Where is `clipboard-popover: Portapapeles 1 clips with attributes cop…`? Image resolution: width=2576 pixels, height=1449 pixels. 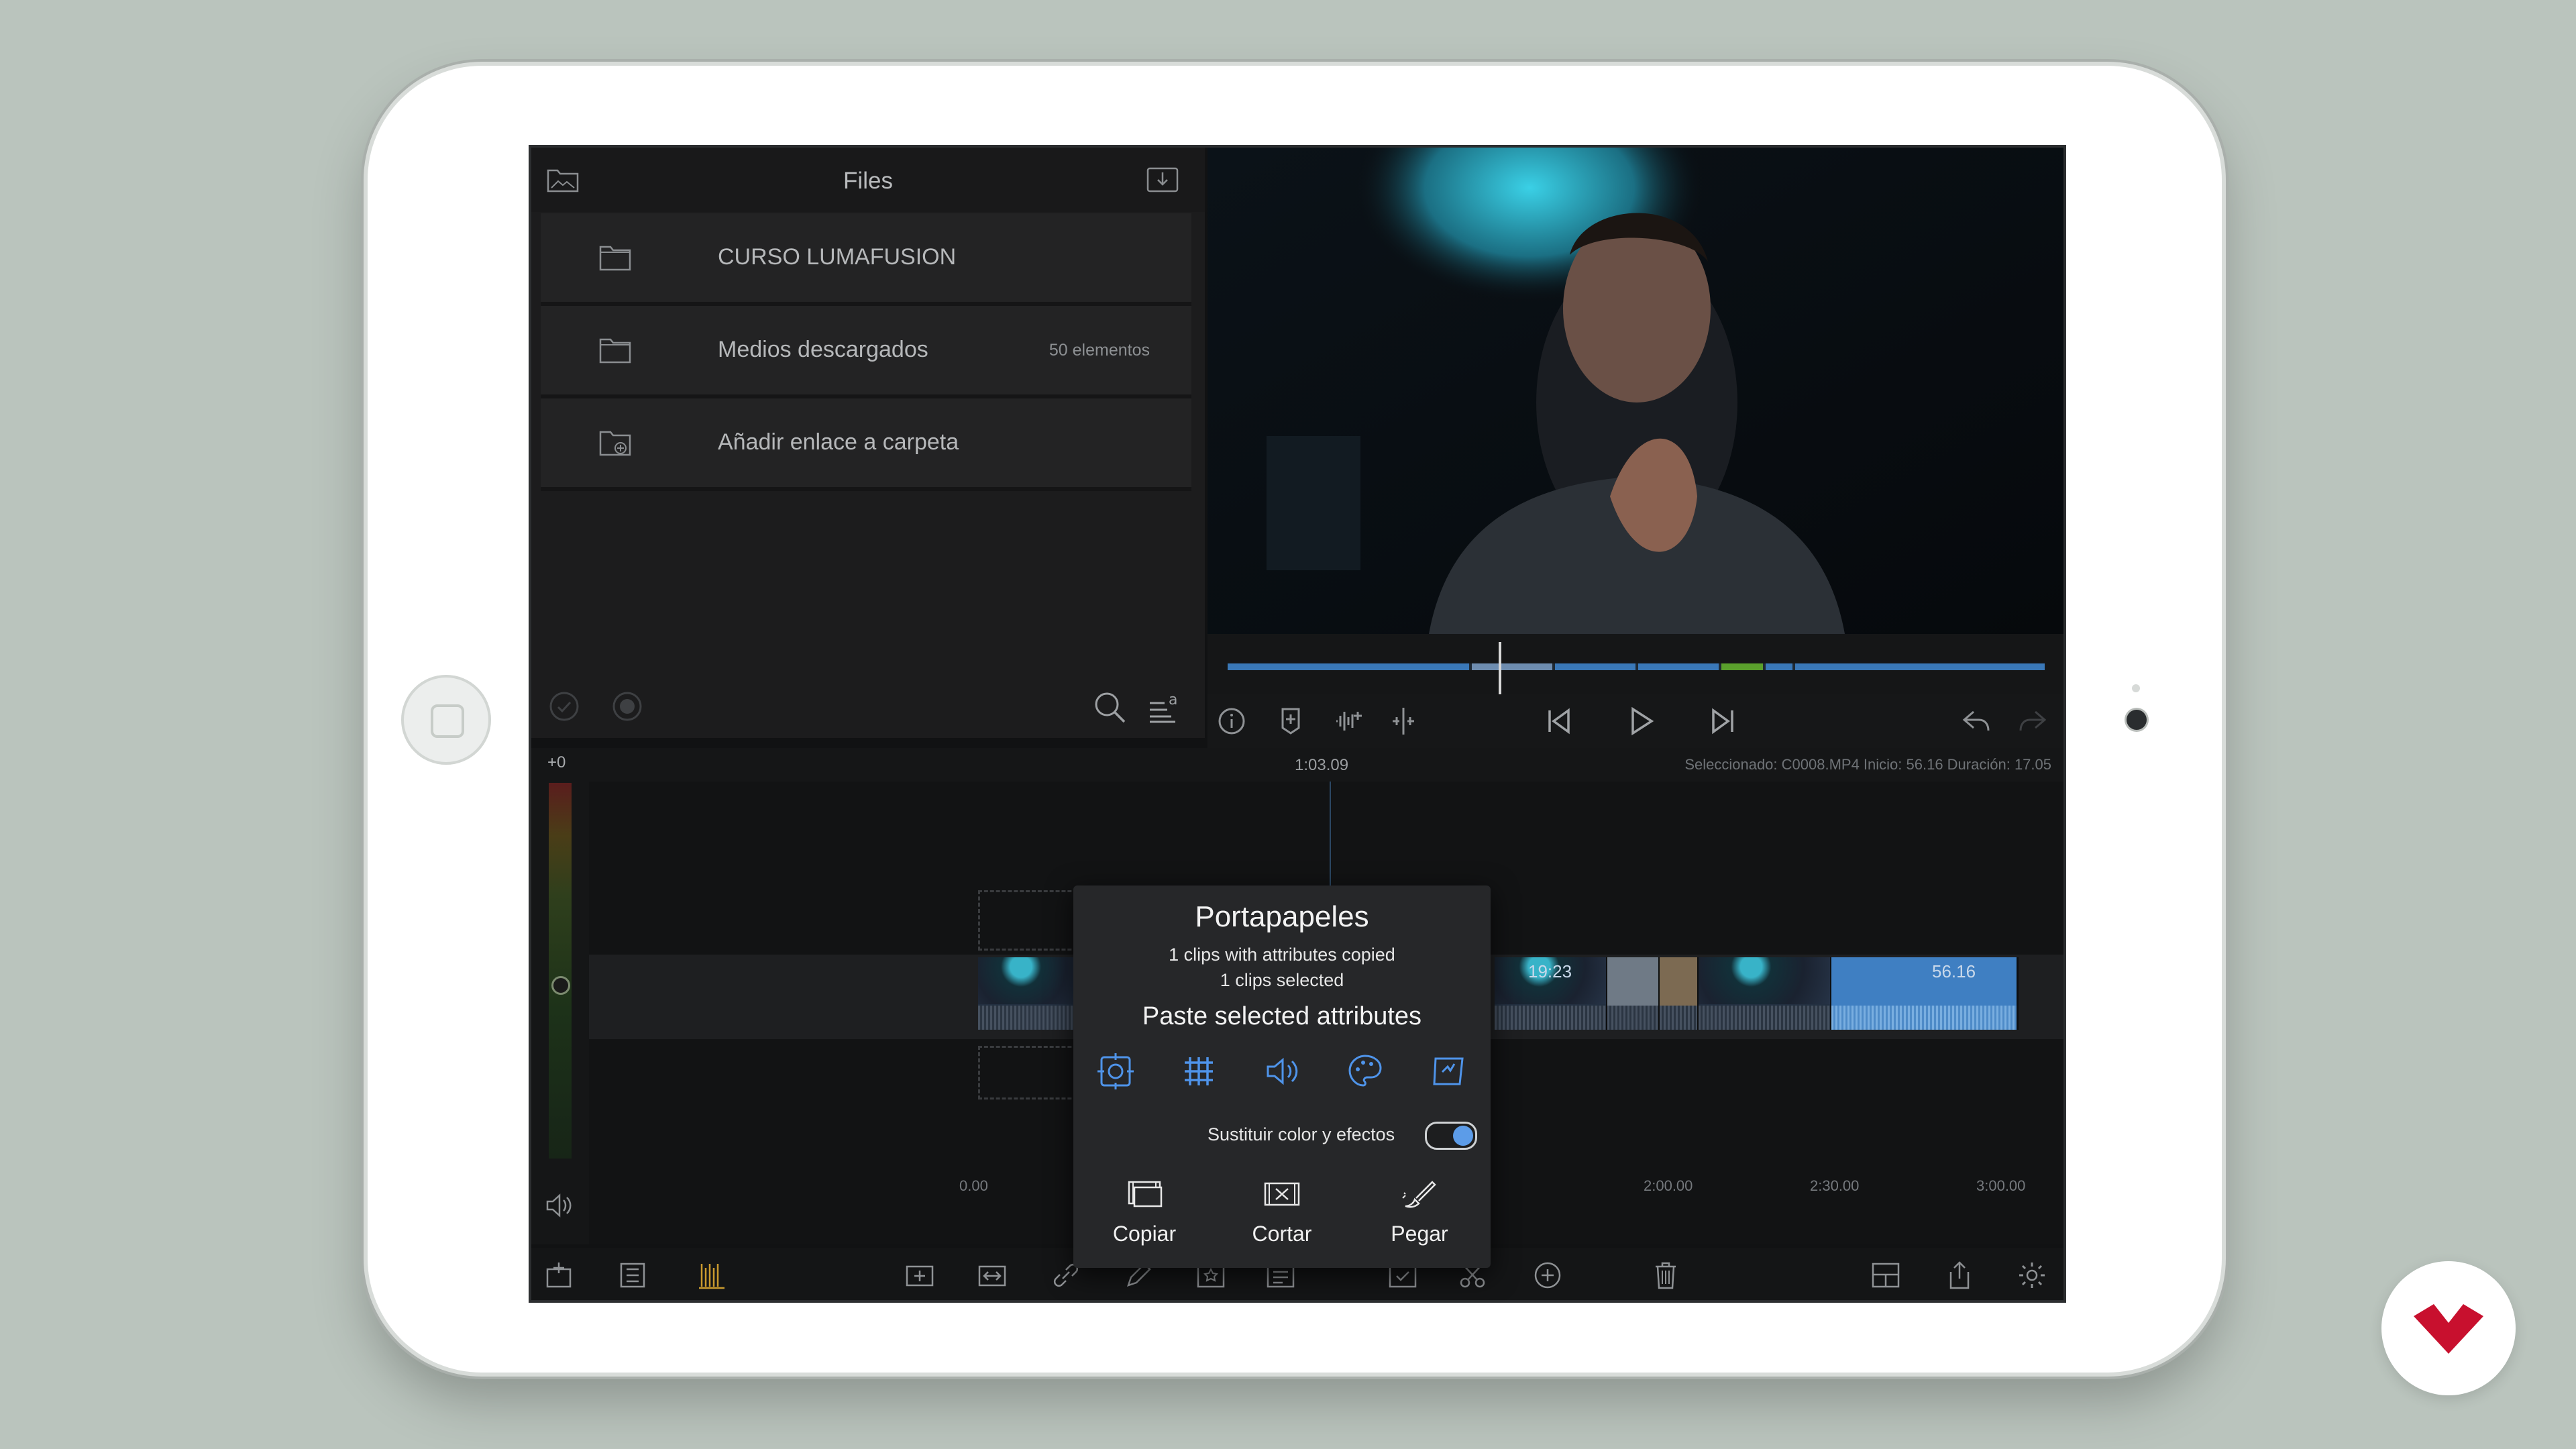
clipboard-popover: Portapapeles 1 clips with attributes cop… is located at coordinates (1282, 1076).